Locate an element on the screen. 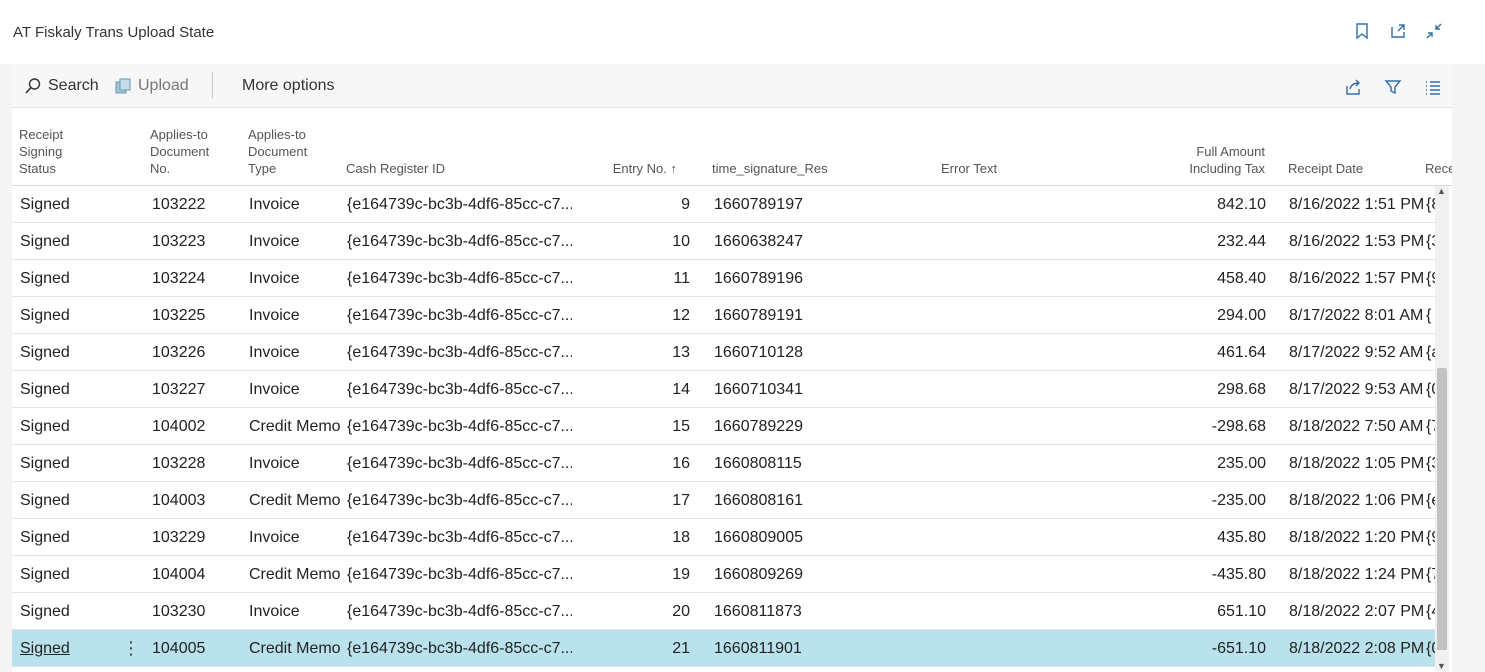 The height and width of the screenshot is (672, 1485). open-in-new-window-icon is located at coordinates (1398, 31).